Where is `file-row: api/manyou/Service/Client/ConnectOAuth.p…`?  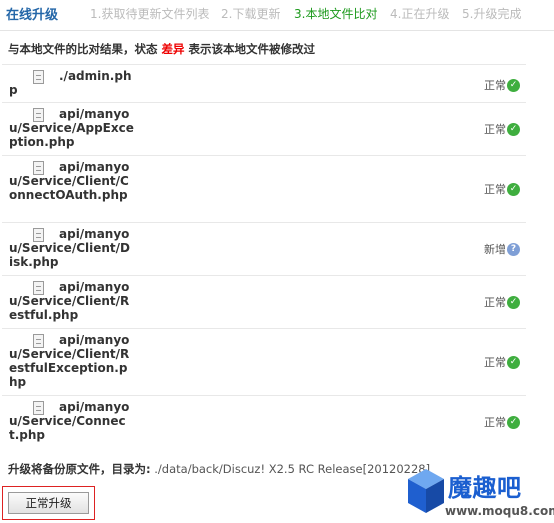 file-row: api/manyou/Service/Client/ConnectOAuth.p… is located at coordinates (264, 188).